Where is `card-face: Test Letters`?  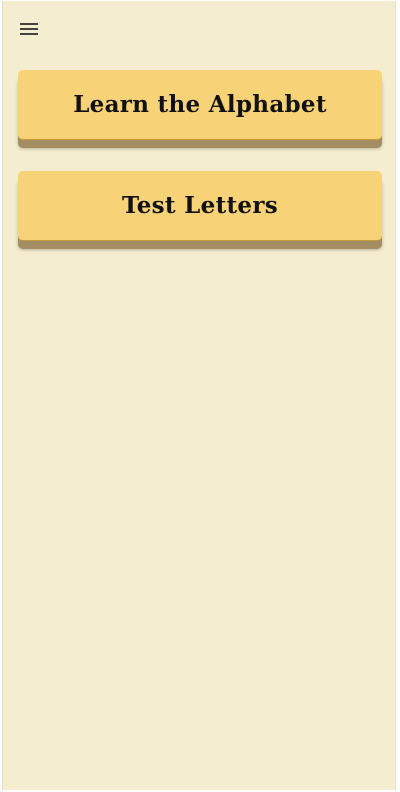 card-face: Test Letters is located at coordinates (200, 206).